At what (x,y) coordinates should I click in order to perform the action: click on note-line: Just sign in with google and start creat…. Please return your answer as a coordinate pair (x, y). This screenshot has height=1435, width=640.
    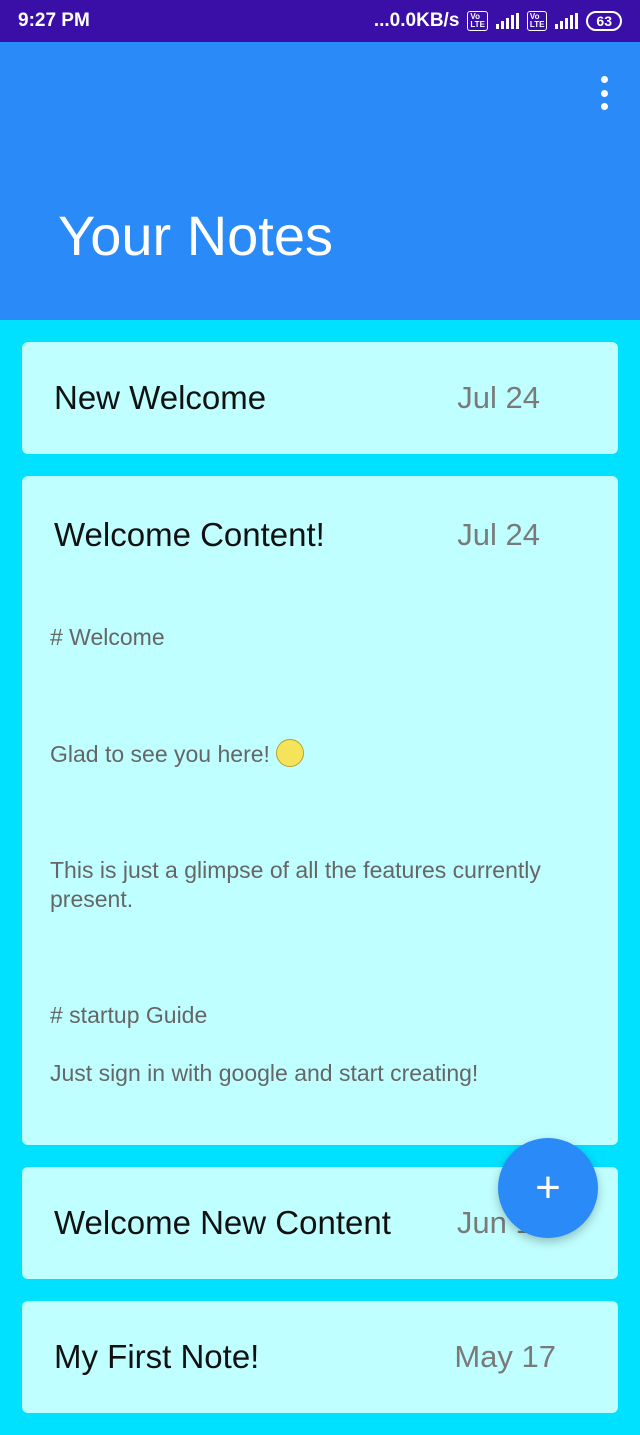
    Looking at the image, I should click on (264, 1073).